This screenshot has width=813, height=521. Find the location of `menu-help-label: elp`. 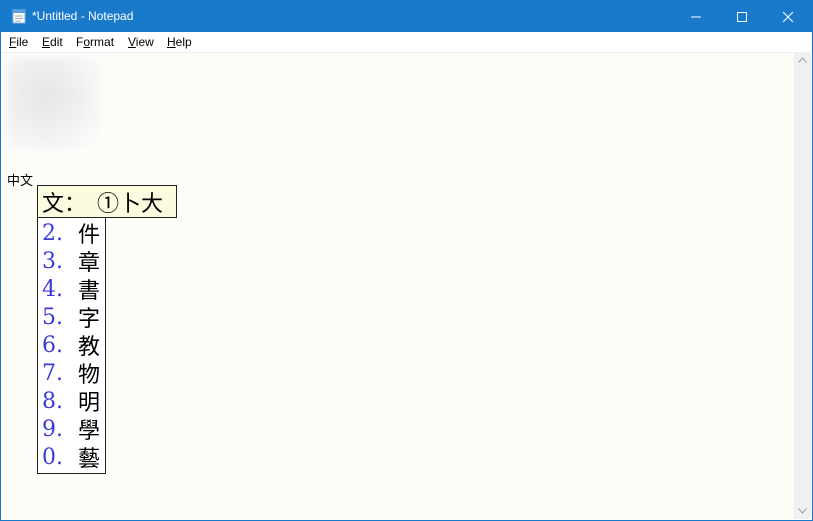

menu-help-label: elp is located at coordinates (183, 42).